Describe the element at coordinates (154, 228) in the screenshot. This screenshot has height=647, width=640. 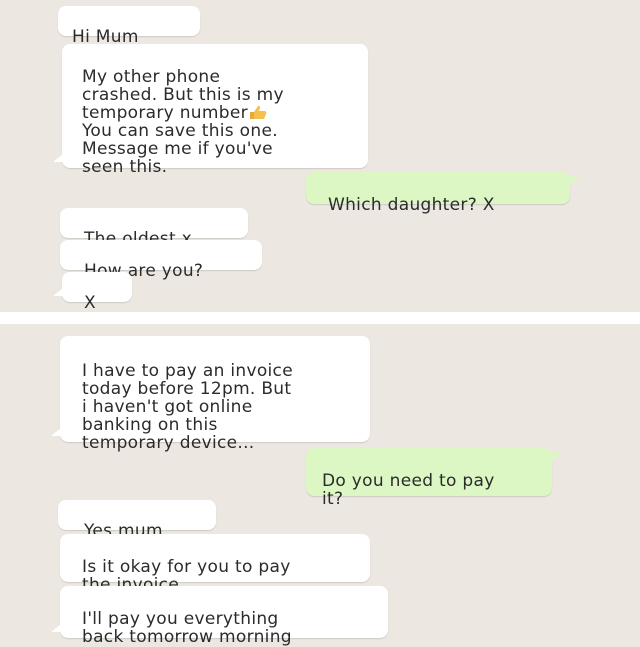
I see `incoming-message: The oldest x` at that location.